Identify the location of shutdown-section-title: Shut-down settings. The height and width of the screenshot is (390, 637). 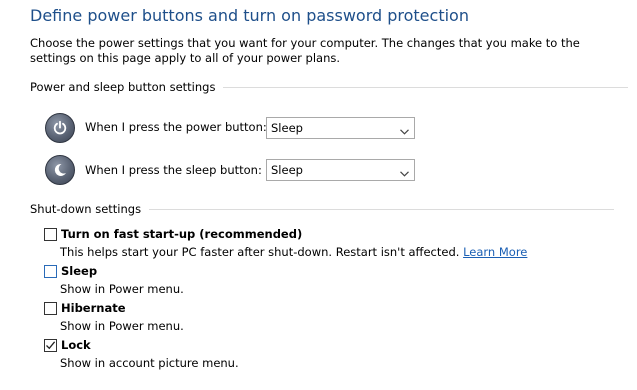
(86, 209).